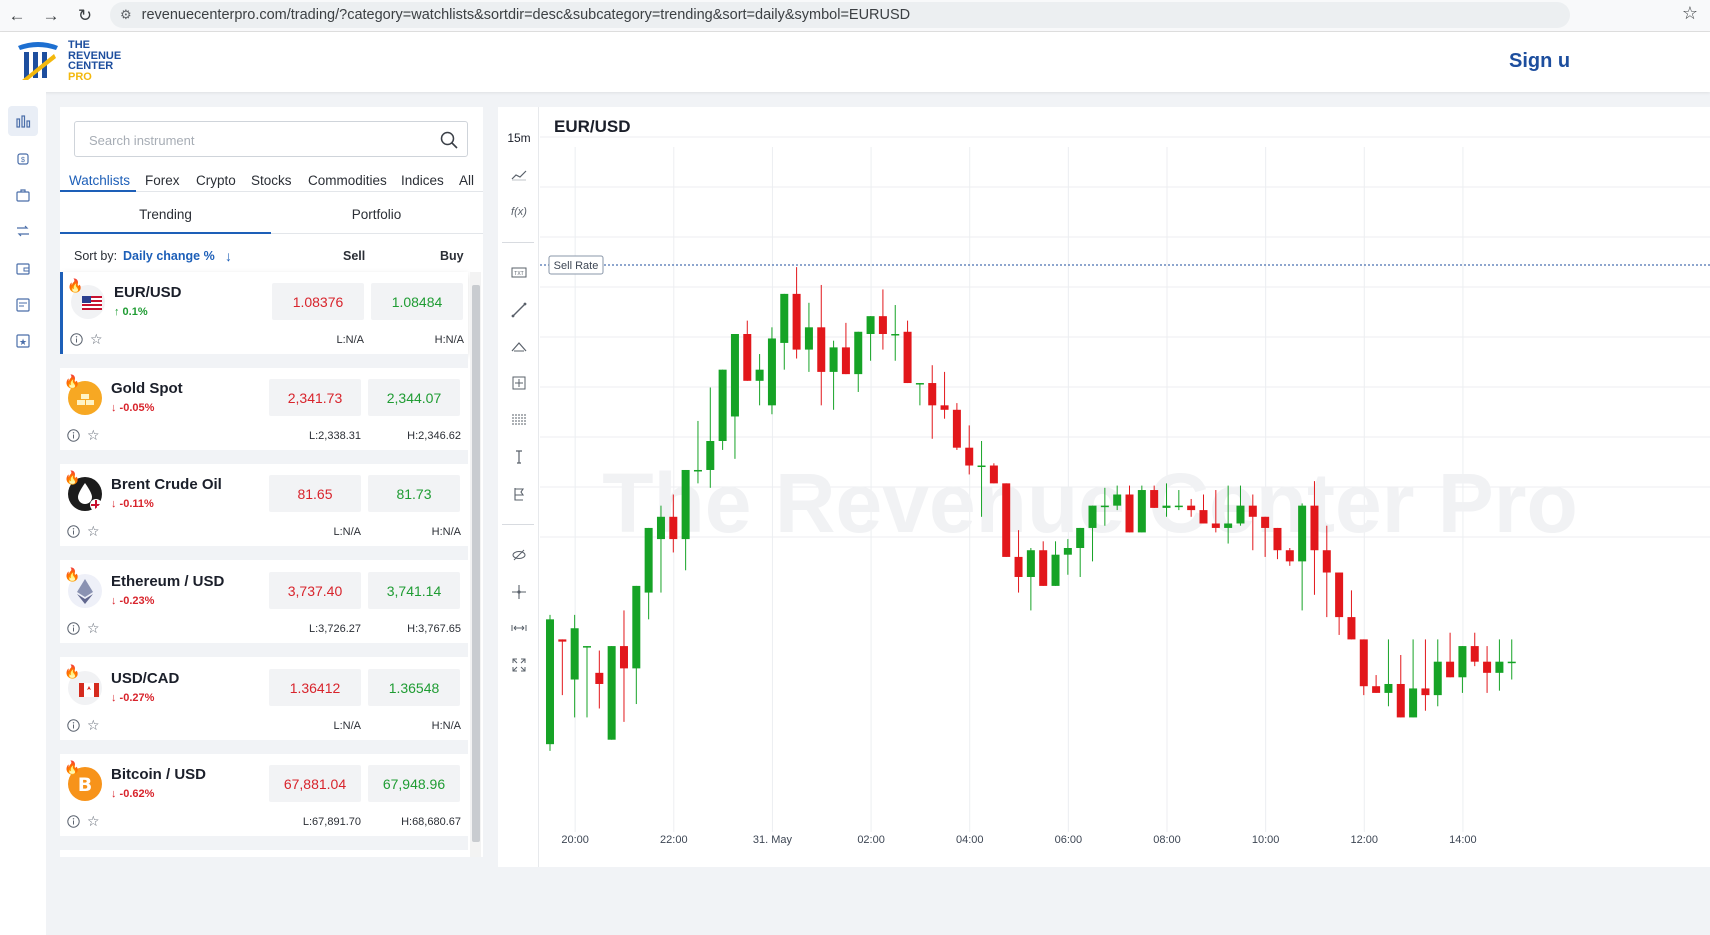  Describe the element at coordinates (519, 212) in the screenshot. I see `fx-indicator-icon: f(x)` at that location.